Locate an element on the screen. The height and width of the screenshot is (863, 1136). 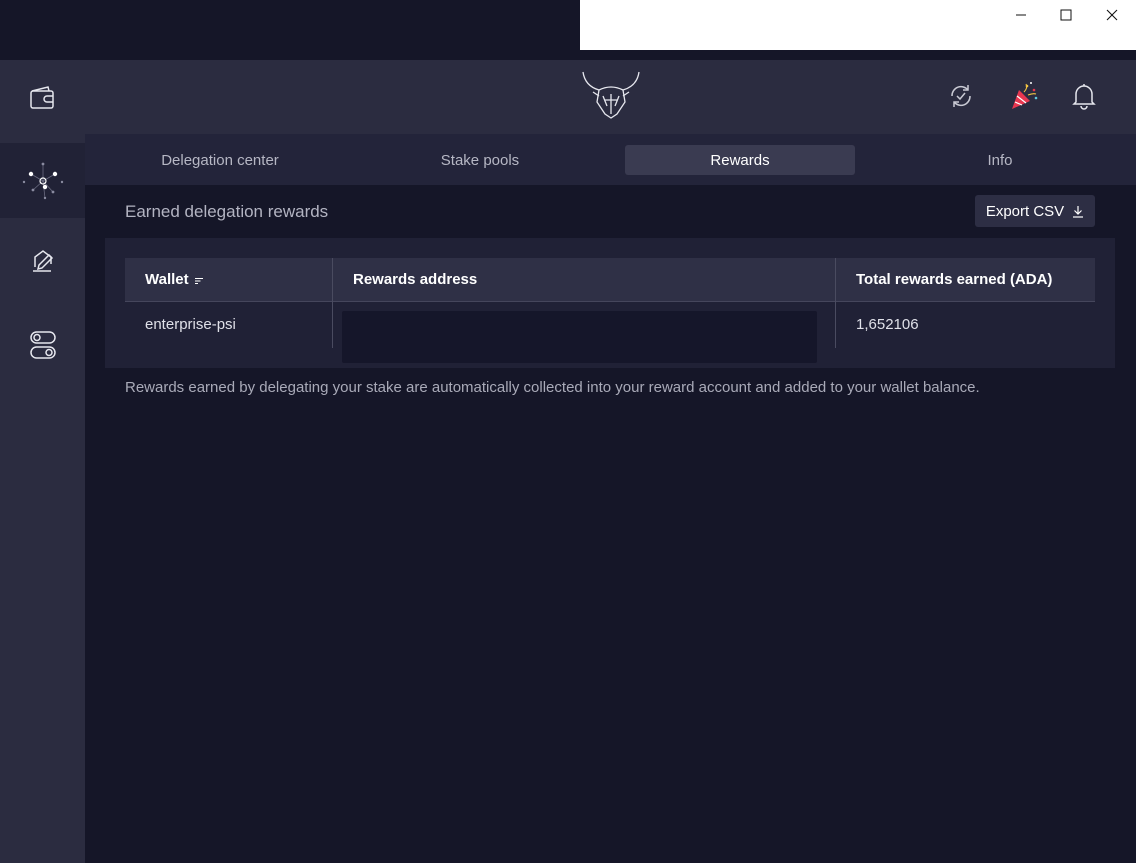
bell-icon is located at coordinates (1084, 97).